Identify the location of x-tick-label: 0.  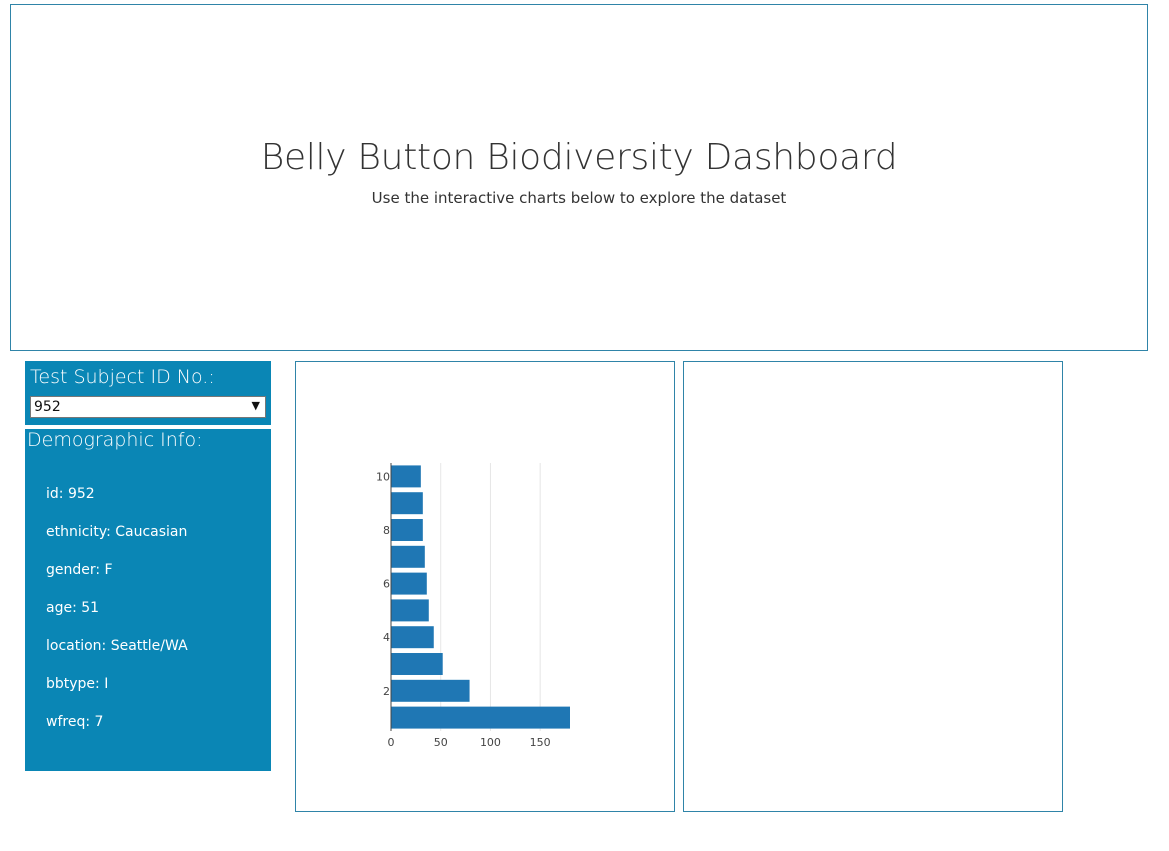
(391, 742).